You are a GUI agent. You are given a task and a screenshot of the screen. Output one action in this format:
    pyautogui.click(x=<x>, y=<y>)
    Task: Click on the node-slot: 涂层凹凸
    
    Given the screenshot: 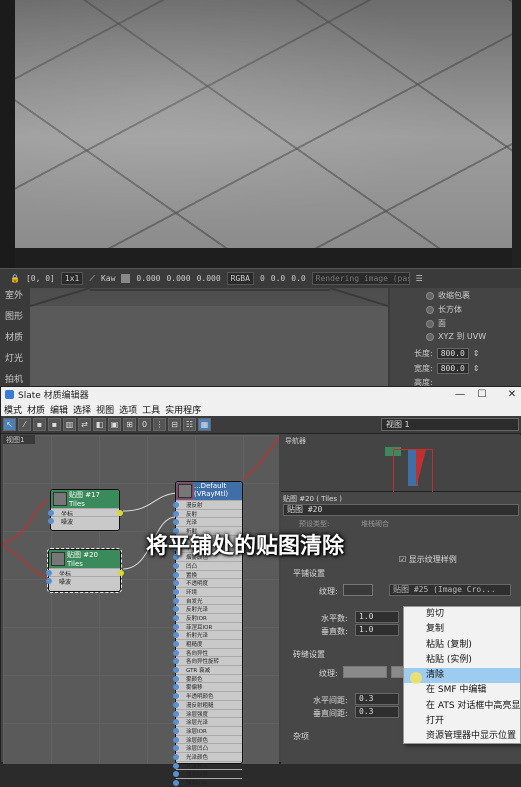 What is the action you would take?
    pyautogui.click(x=207, y=747)
    